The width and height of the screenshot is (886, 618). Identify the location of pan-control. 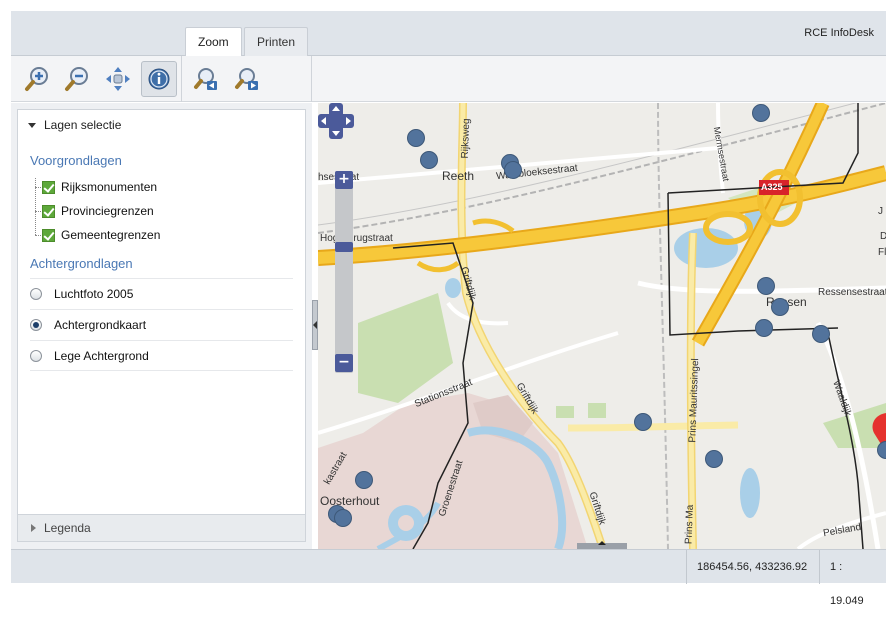
(336, 121).